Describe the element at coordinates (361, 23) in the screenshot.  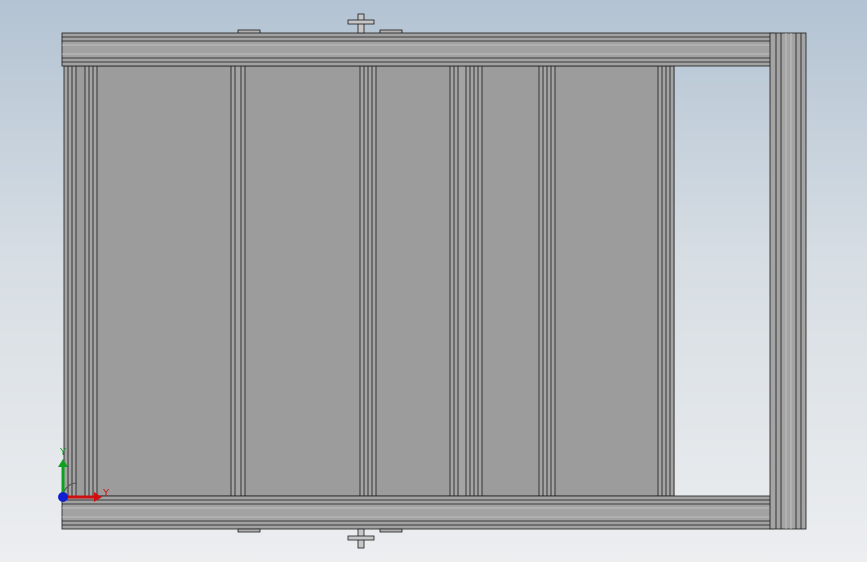
I see `top-hardware-pin` at that location.